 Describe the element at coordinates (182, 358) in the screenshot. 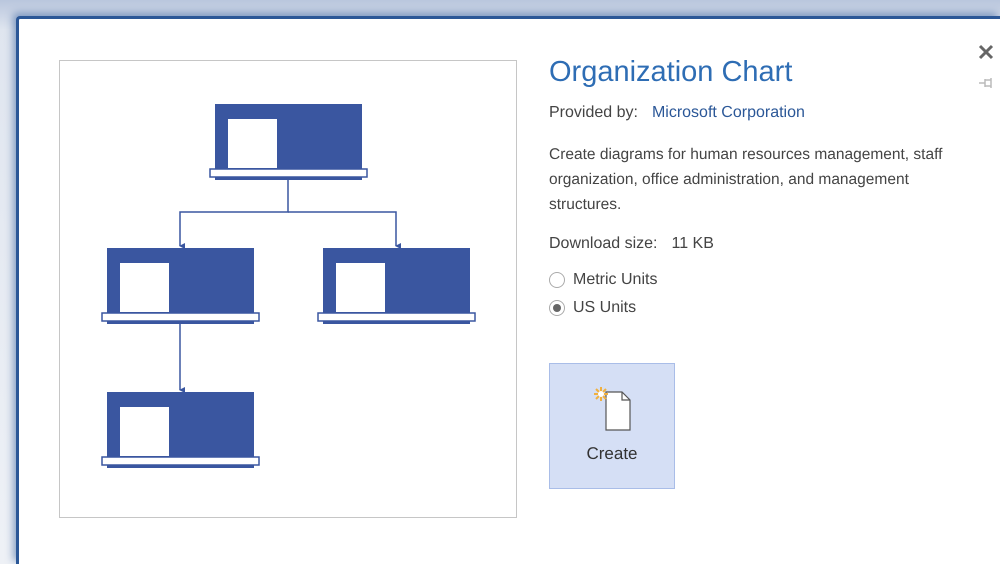

I see `connector-arrow` at that location.